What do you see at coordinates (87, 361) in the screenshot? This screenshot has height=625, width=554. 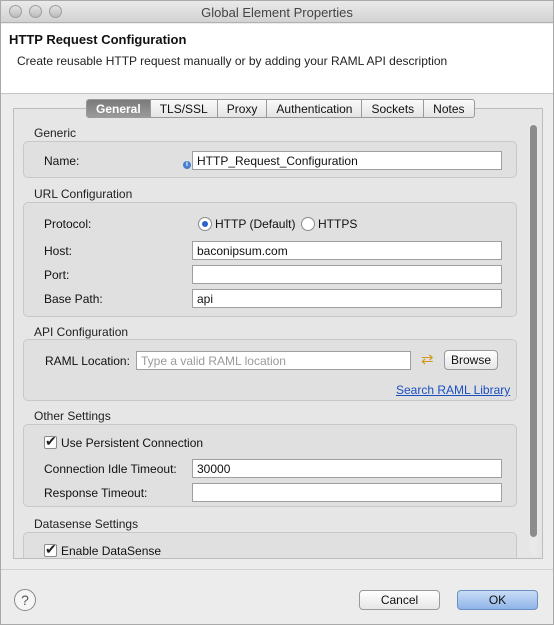 I see `raml-location-label: RAML Location:` at bounding box center [87, 361].